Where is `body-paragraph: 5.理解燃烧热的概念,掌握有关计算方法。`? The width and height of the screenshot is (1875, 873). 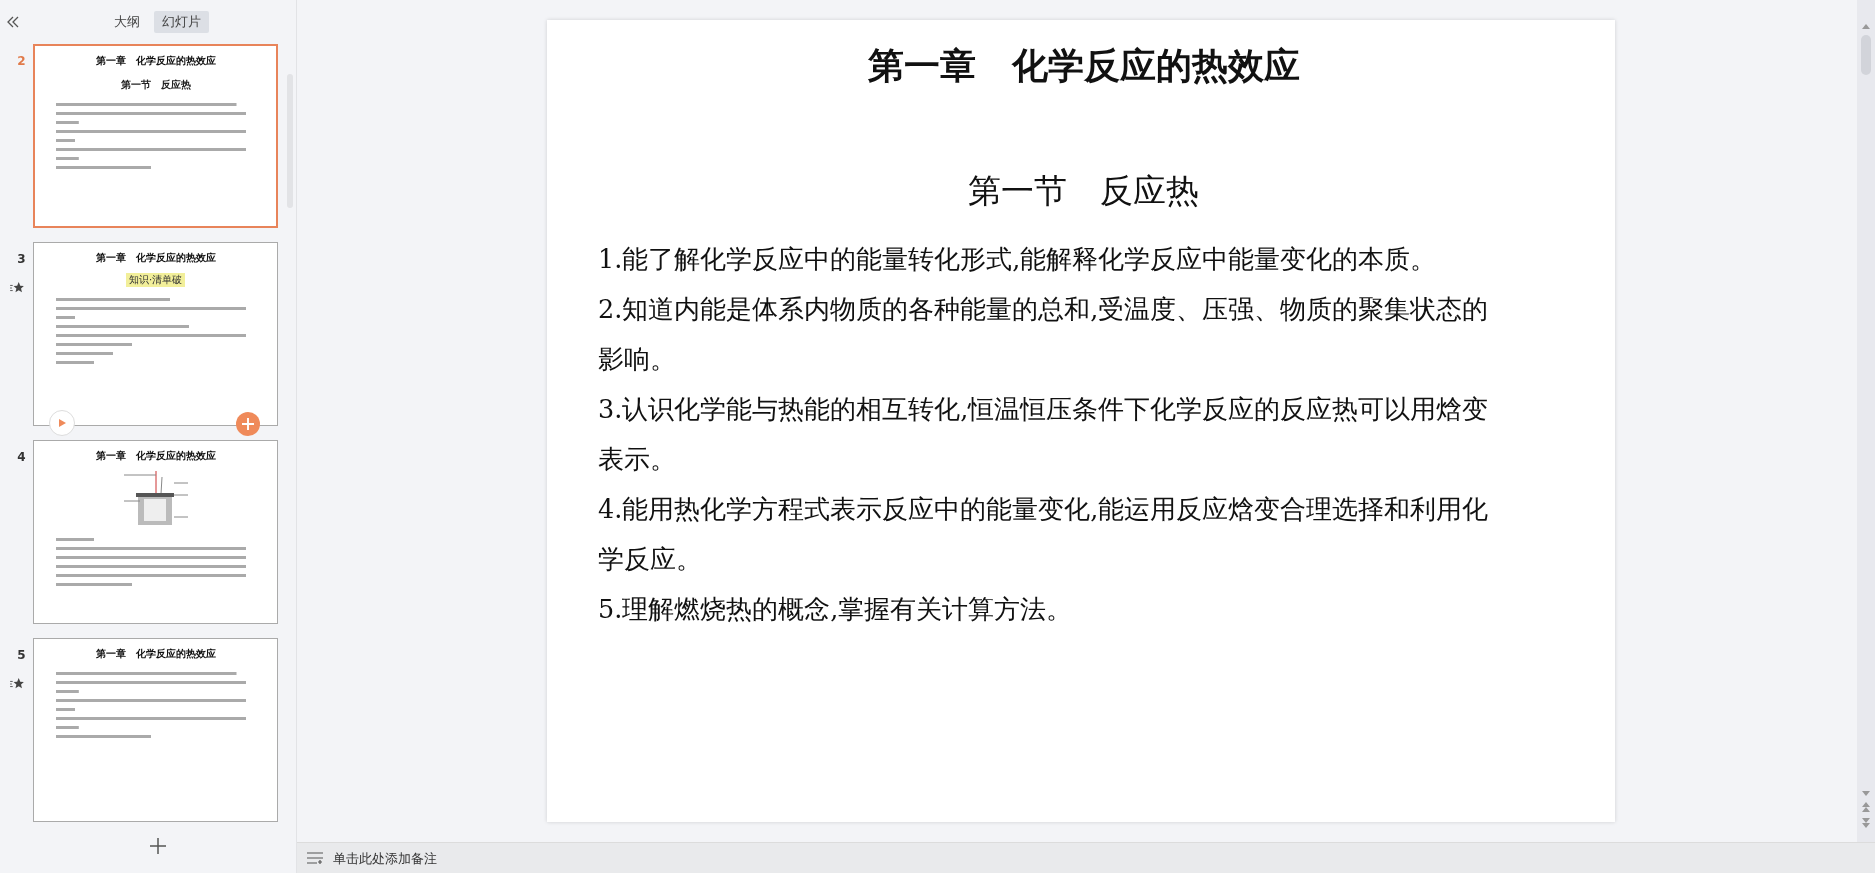 body-paragraph: 5.理解燃烧热的概念,掌握有关计算方法。 is located at coordinates (836, 609).